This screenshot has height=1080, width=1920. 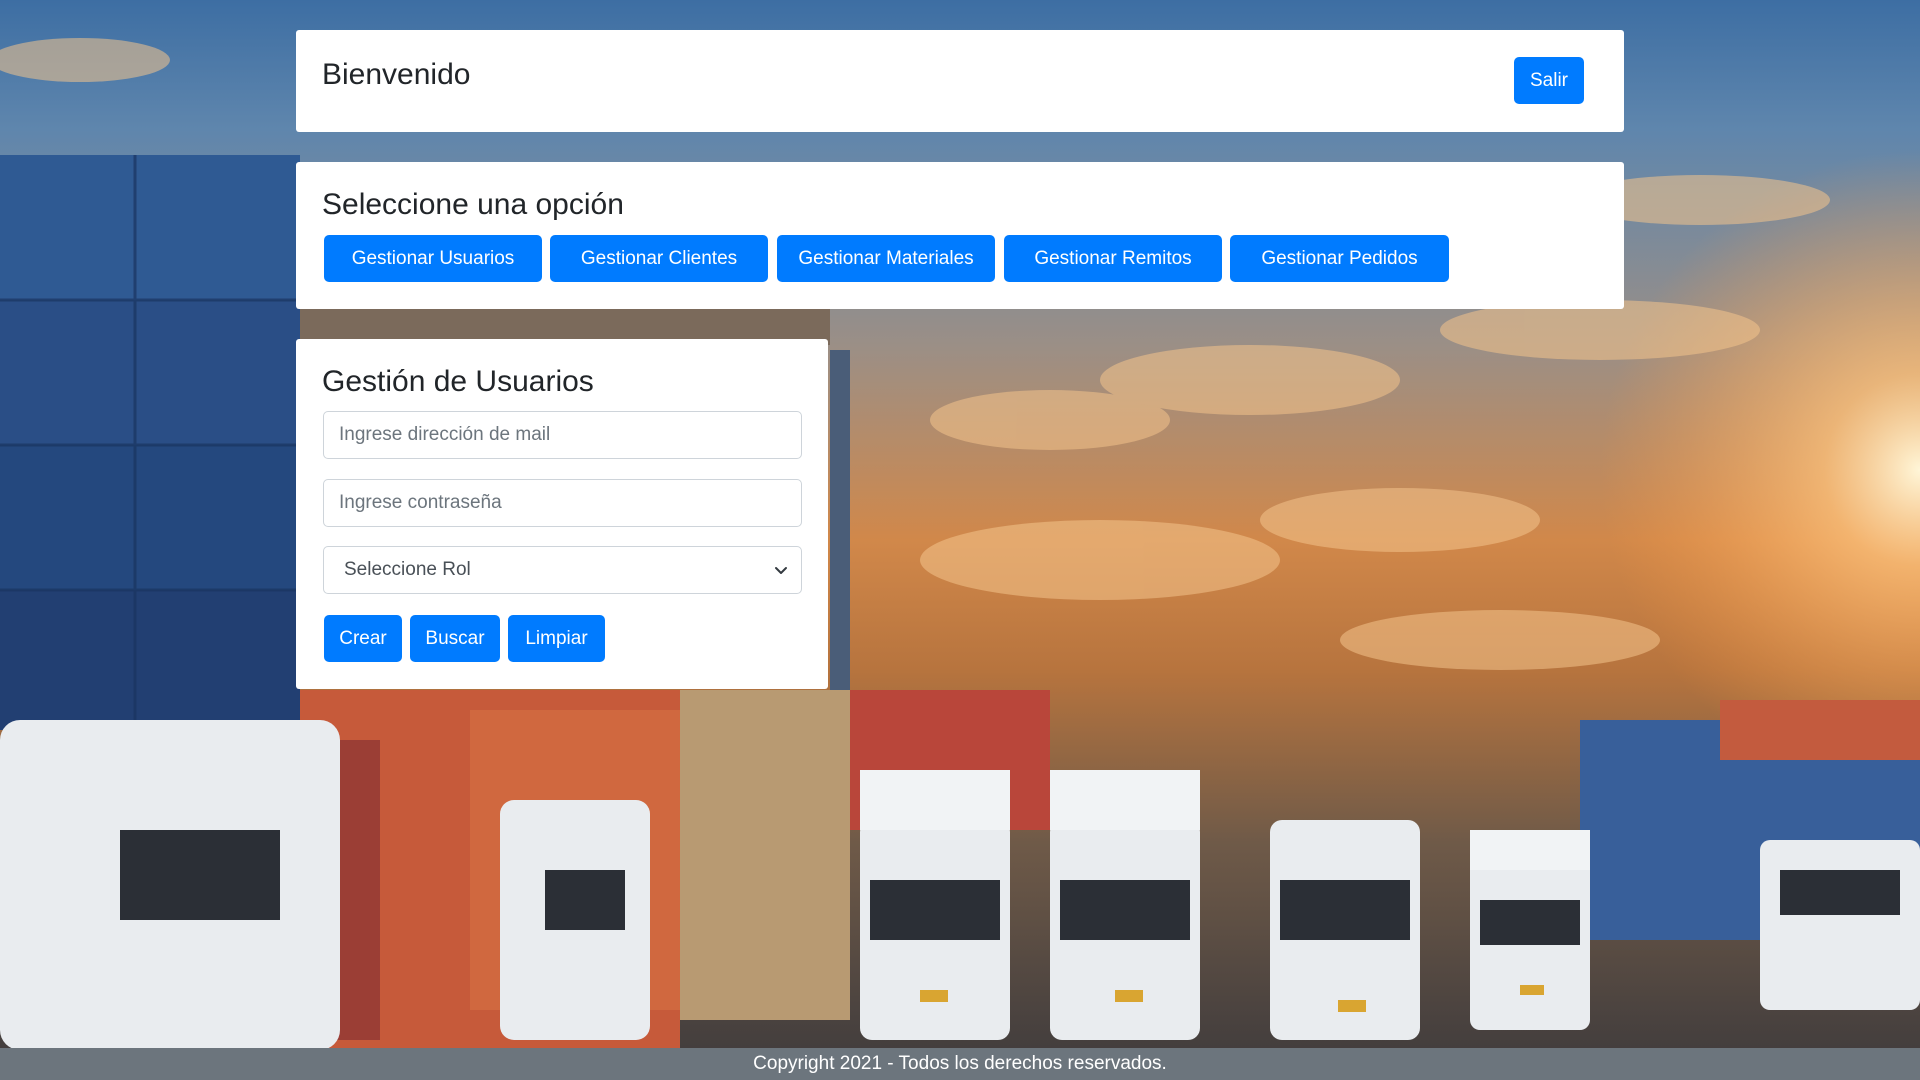 I want to click on manage-remitos-button: Gestionar Remitos, so click(x=1113, y=258).